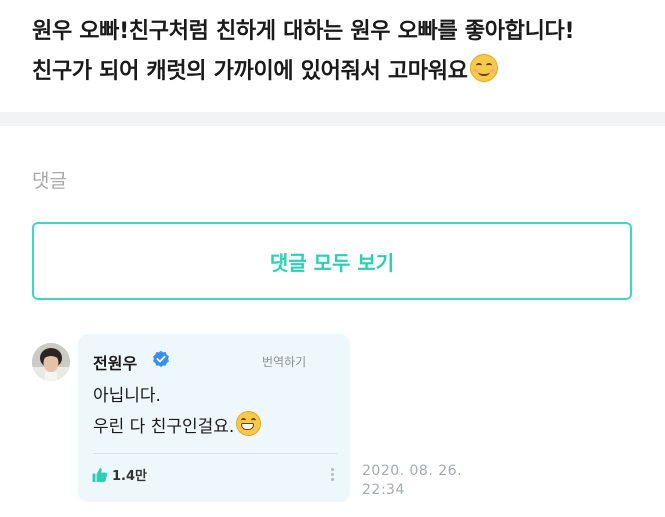 The height and width of the screenshot is (517, 665). What do you see at coordinates (412, 471) in the screenshot?
I see `comment-date: 2020. 08. 26.` at bounding box center [412, 471].